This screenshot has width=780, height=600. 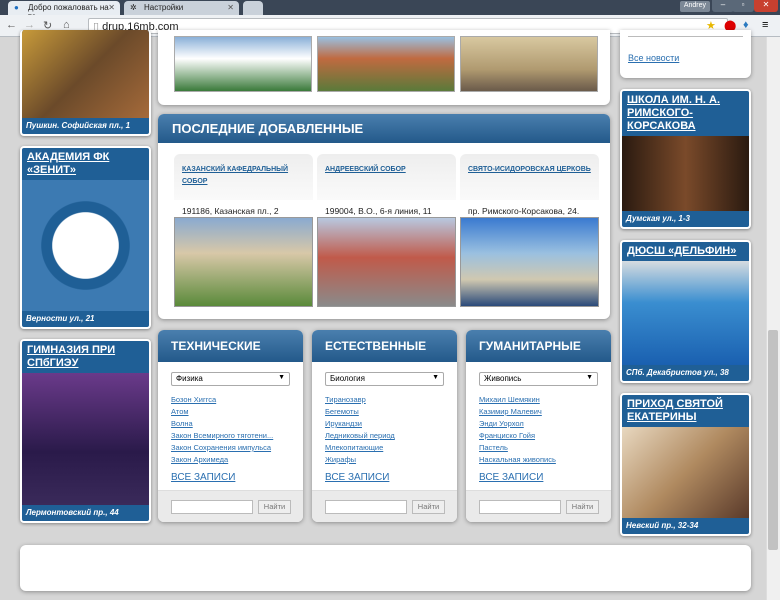 I want to click on left-card-zenit: АКАДЕМИЯ ФК «ЗЕНИТ» Верности ул., 21, so click(x=85, y=237).